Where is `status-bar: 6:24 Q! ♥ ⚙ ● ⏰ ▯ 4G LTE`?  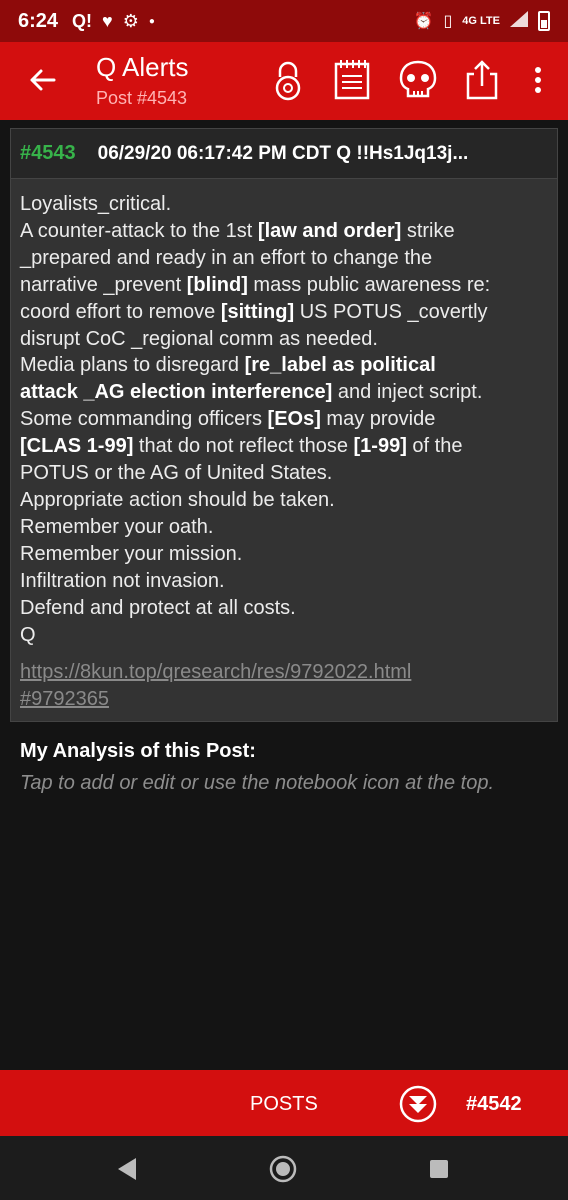
status-bar: 6:24 Q! ♥ ⚙ ● ⏰ ▯ 4G LTE is located at coordinates (284, 21).